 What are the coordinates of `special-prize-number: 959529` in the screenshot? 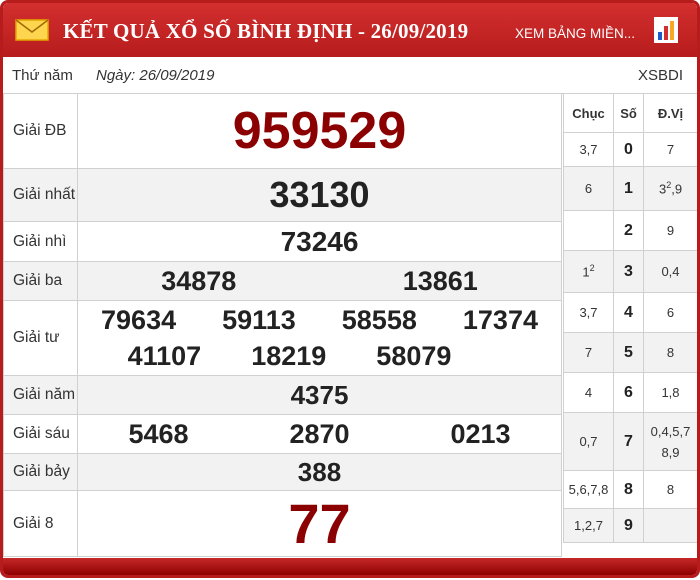 It's located at (319, 131).